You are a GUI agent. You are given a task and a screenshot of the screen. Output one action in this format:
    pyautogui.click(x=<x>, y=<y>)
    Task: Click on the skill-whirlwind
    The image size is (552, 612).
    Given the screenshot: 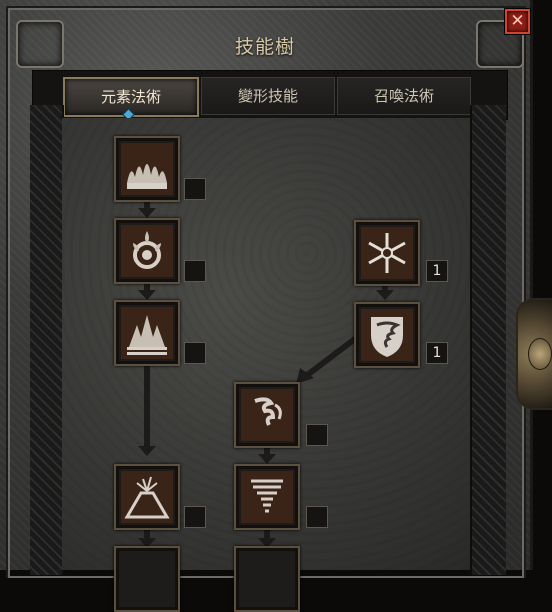 What is the action you would take?
    pyautogui.click(x=267, y=415)
    